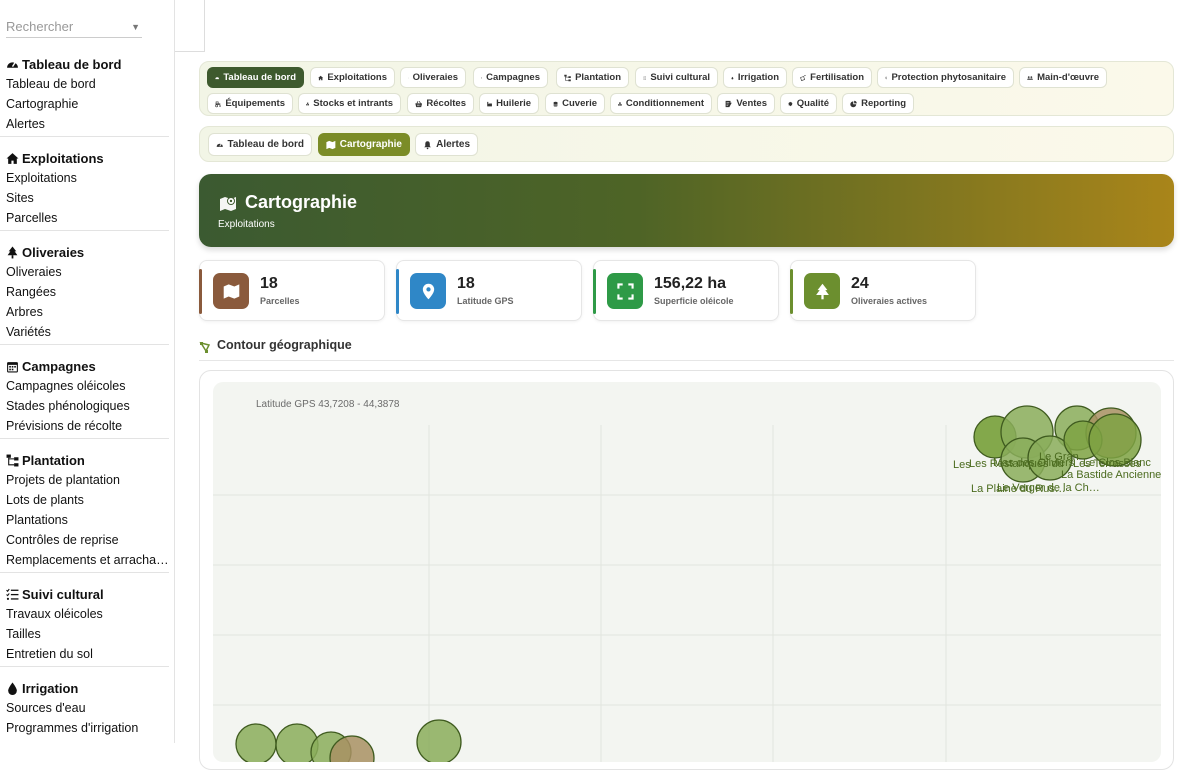 The width and height of the screenshot is (1200, 770). What do you see at coordinates (87, 198) in the screenshot?
I see `sidebar-item: Sites` at bounding box center [87, 198].